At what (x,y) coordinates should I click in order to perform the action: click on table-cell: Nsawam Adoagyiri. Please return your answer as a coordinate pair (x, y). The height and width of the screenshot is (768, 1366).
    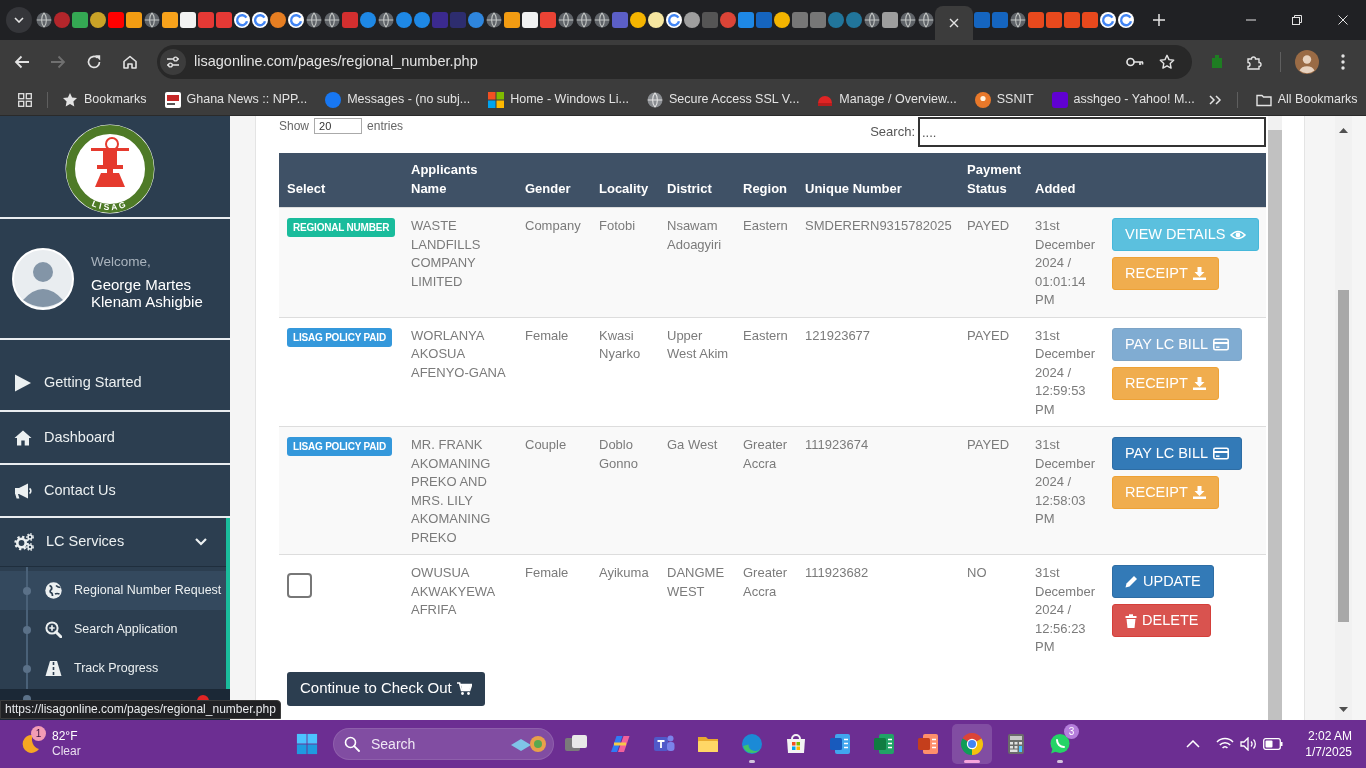
    Looking at the image, I should click on (697, 262).